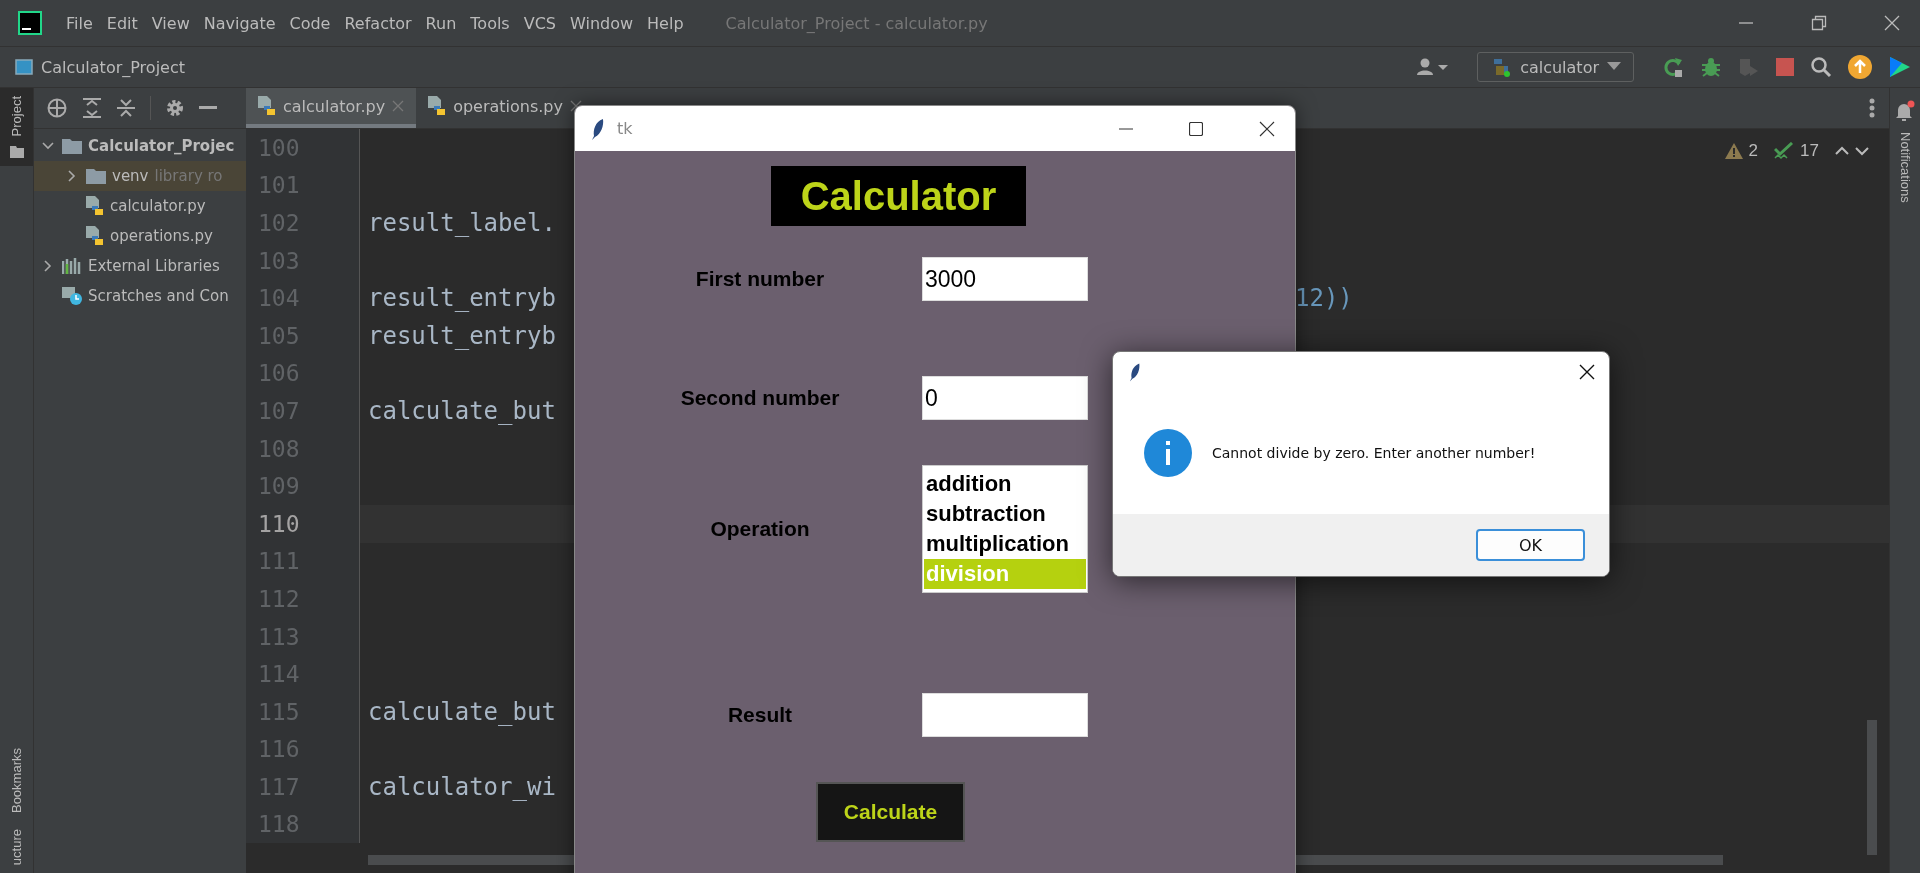  I want to click on list-option: subtraction, so click(1005, 514).